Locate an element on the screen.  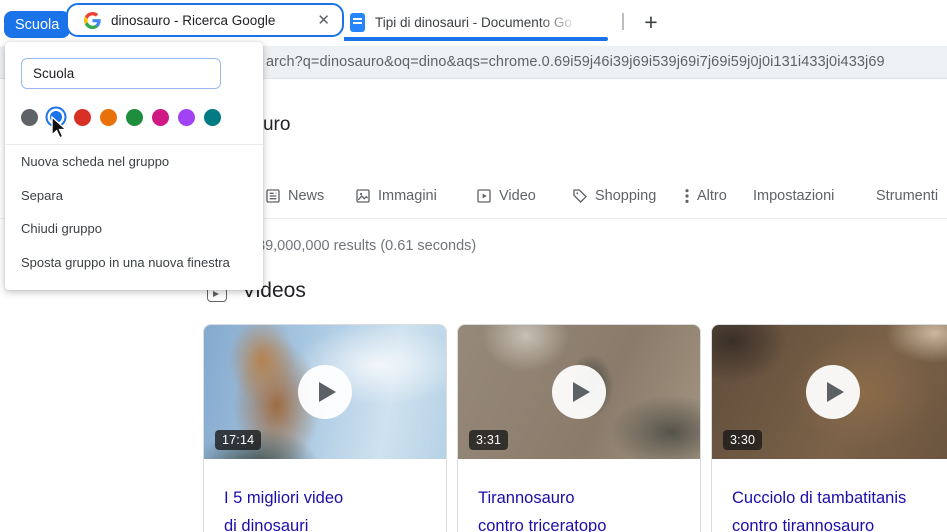
video-thumbnail: 17:14 is located at coordinates (325, 392).